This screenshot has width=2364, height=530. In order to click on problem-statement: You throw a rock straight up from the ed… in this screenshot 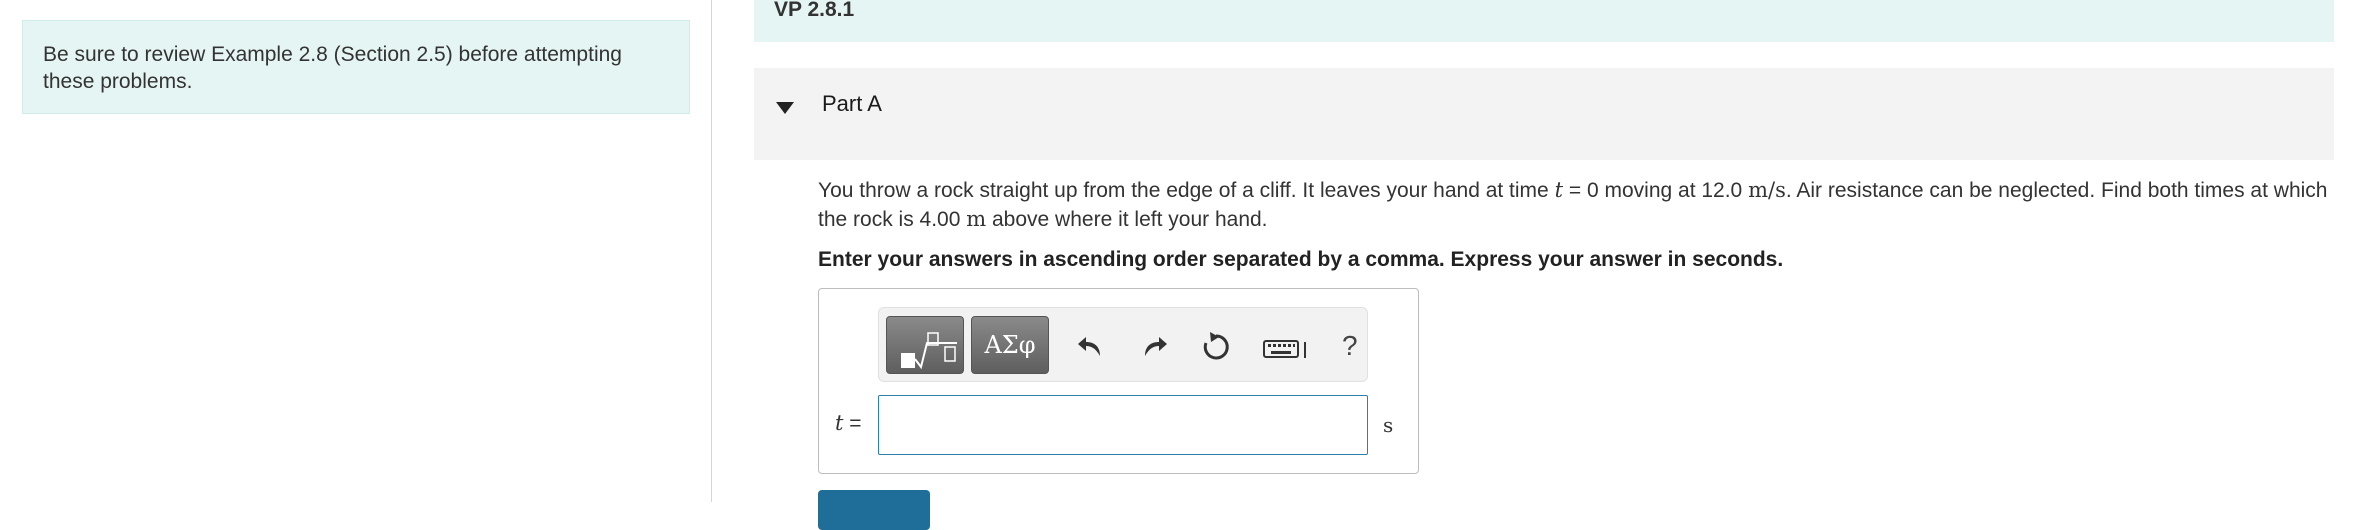, I will do `click(1583, 205)`.